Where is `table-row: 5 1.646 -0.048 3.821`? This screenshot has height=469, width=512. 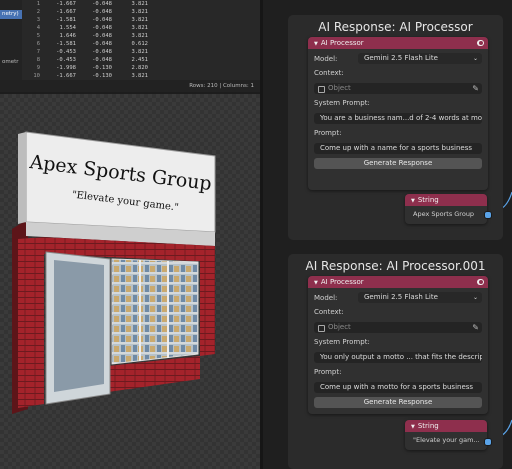 table-row: 5 1.646 -0.048 3.821 is located at coordinates (142, 36).